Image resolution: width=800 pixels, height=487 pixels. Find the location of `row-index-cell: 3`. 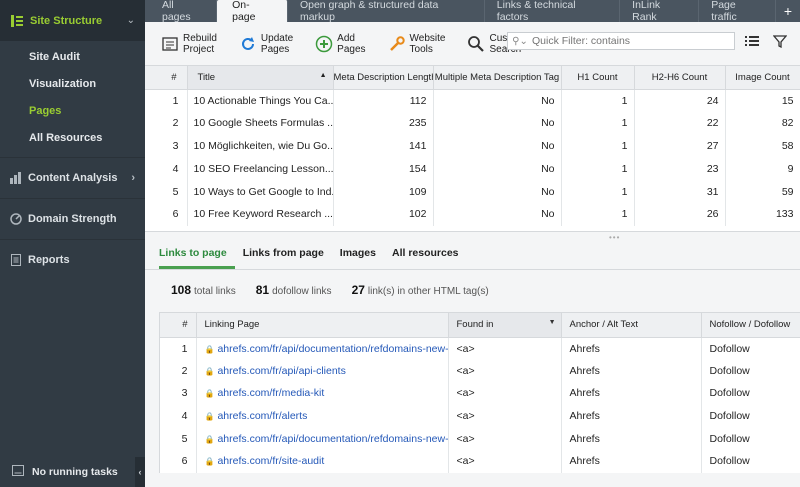

row-index-cell: 3 is located at coordinates (166, 146).